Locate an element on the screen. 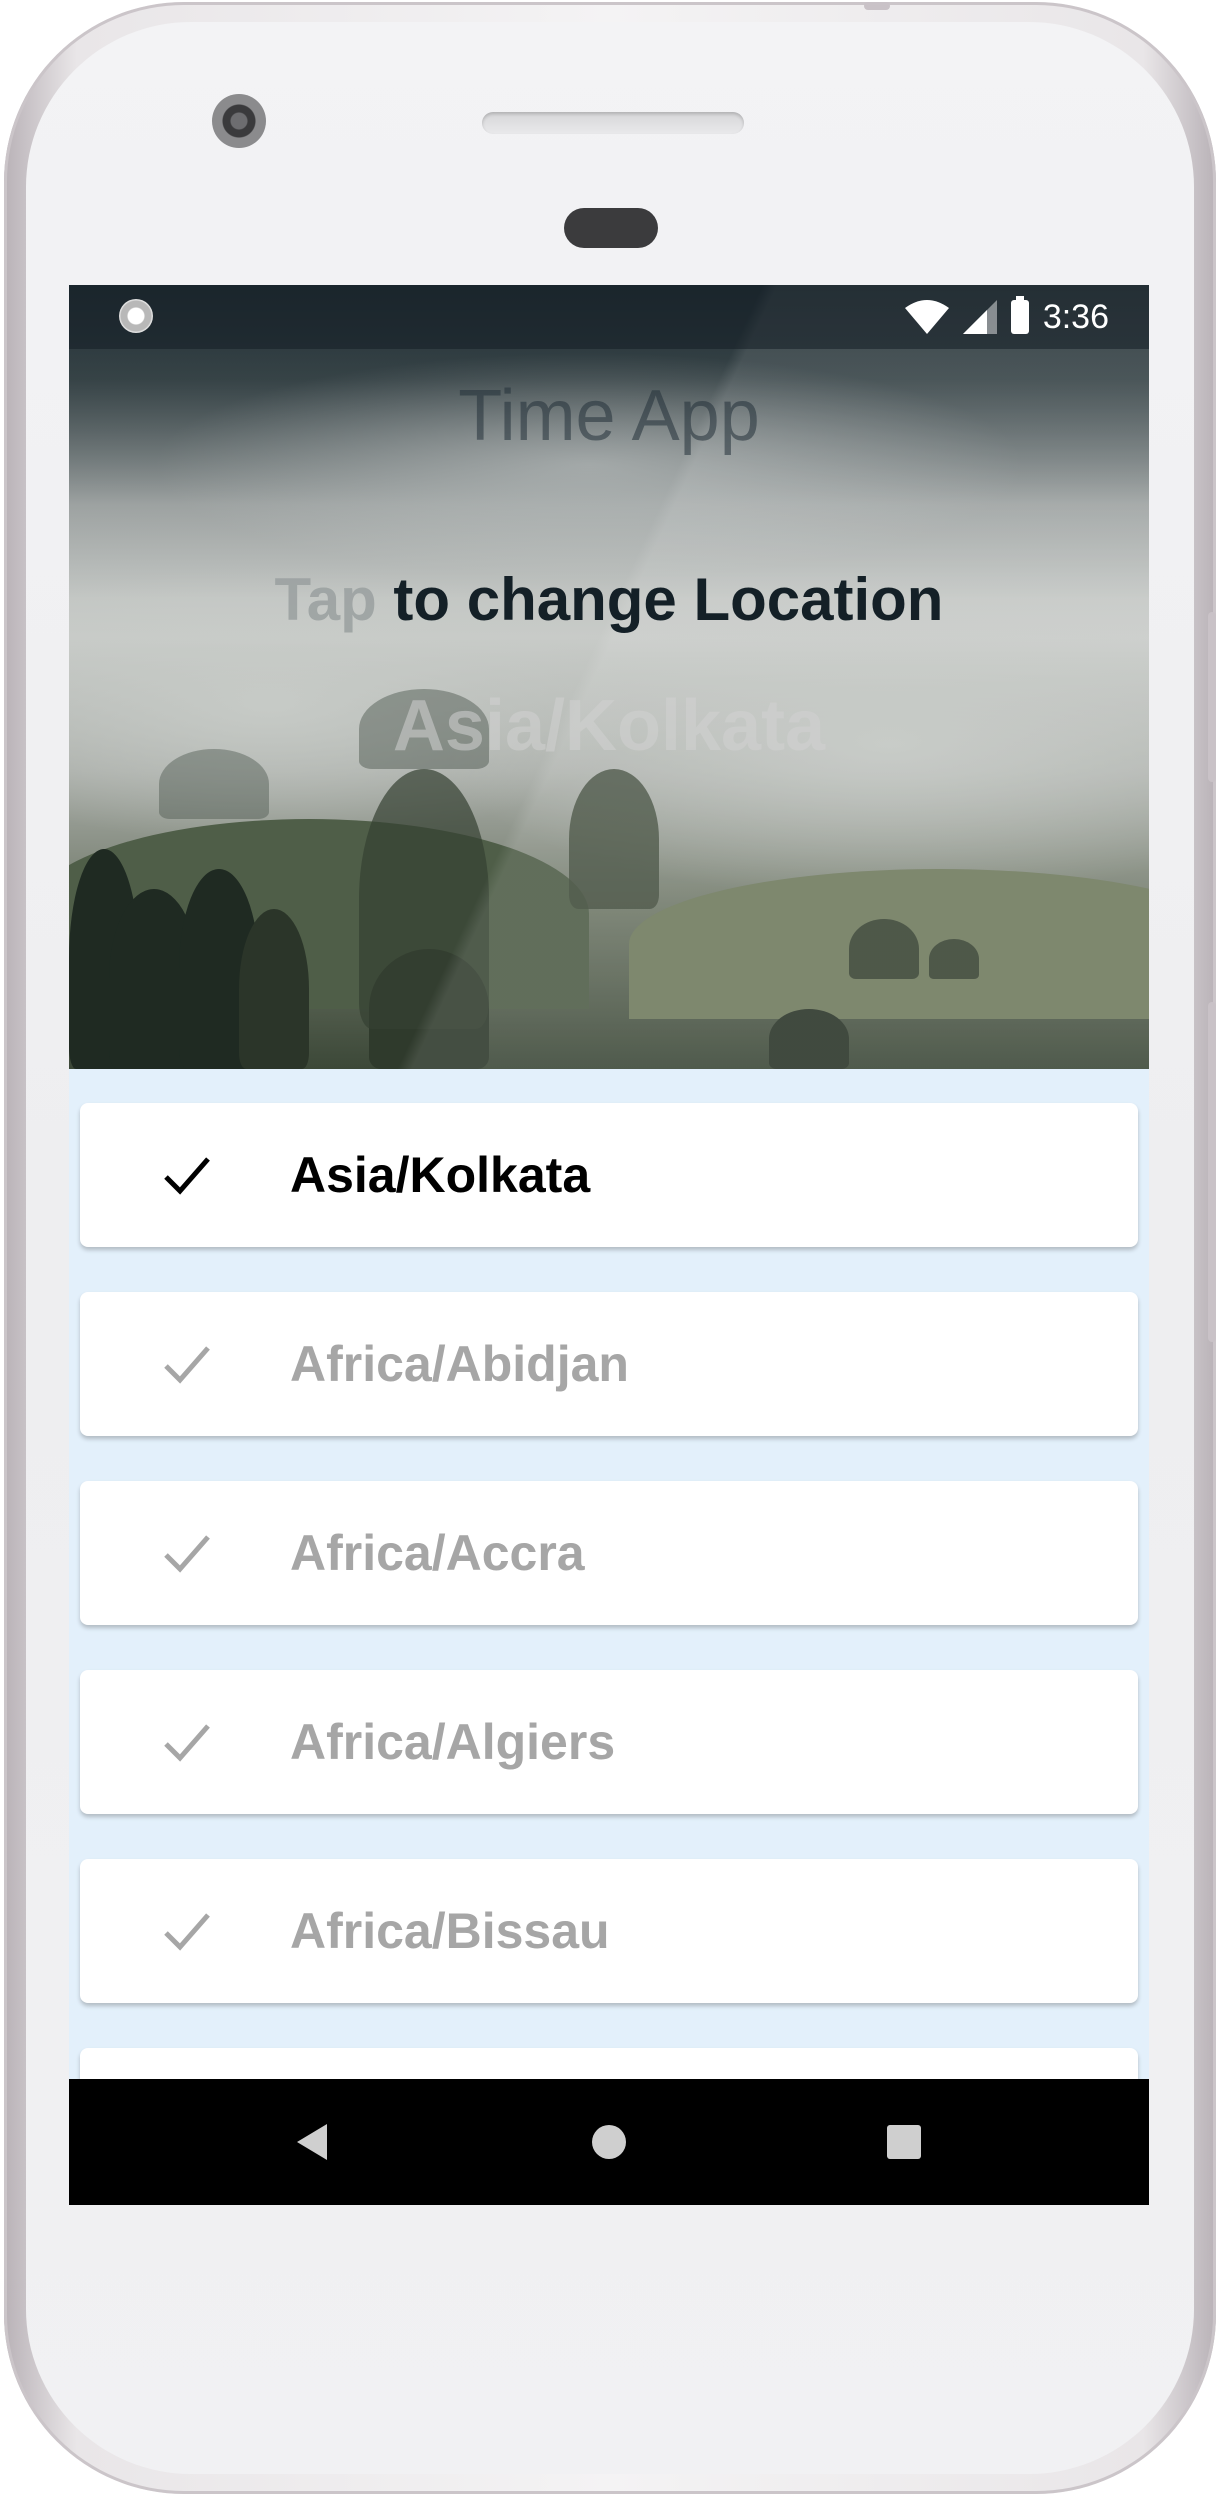 The image size is (1222, 2498). subtitle-rest: to change Location is located at coordinates (660, 599).